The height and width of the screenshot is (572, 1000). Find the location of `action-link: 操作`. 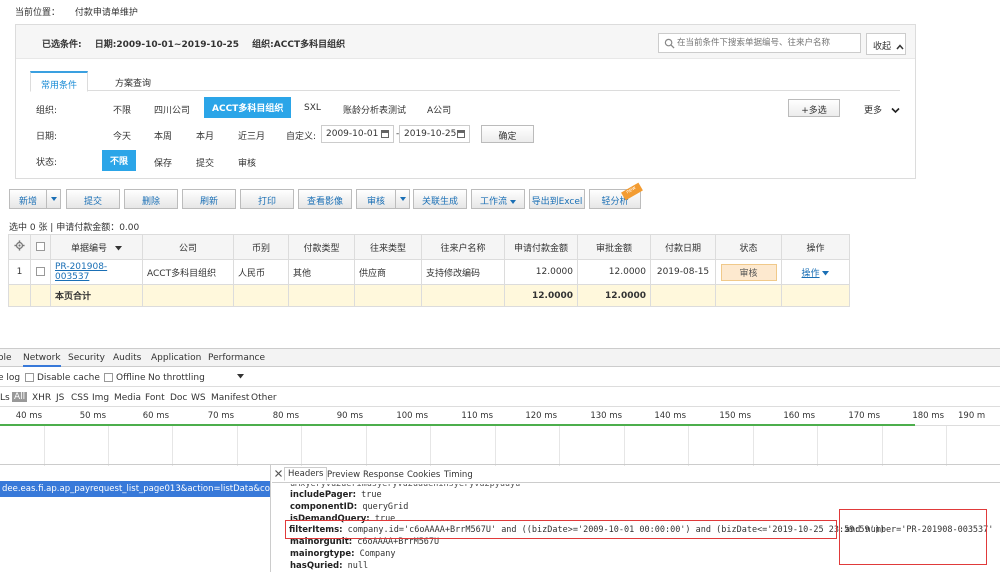

action-link: 操作 is located at coordinates (811, 274).